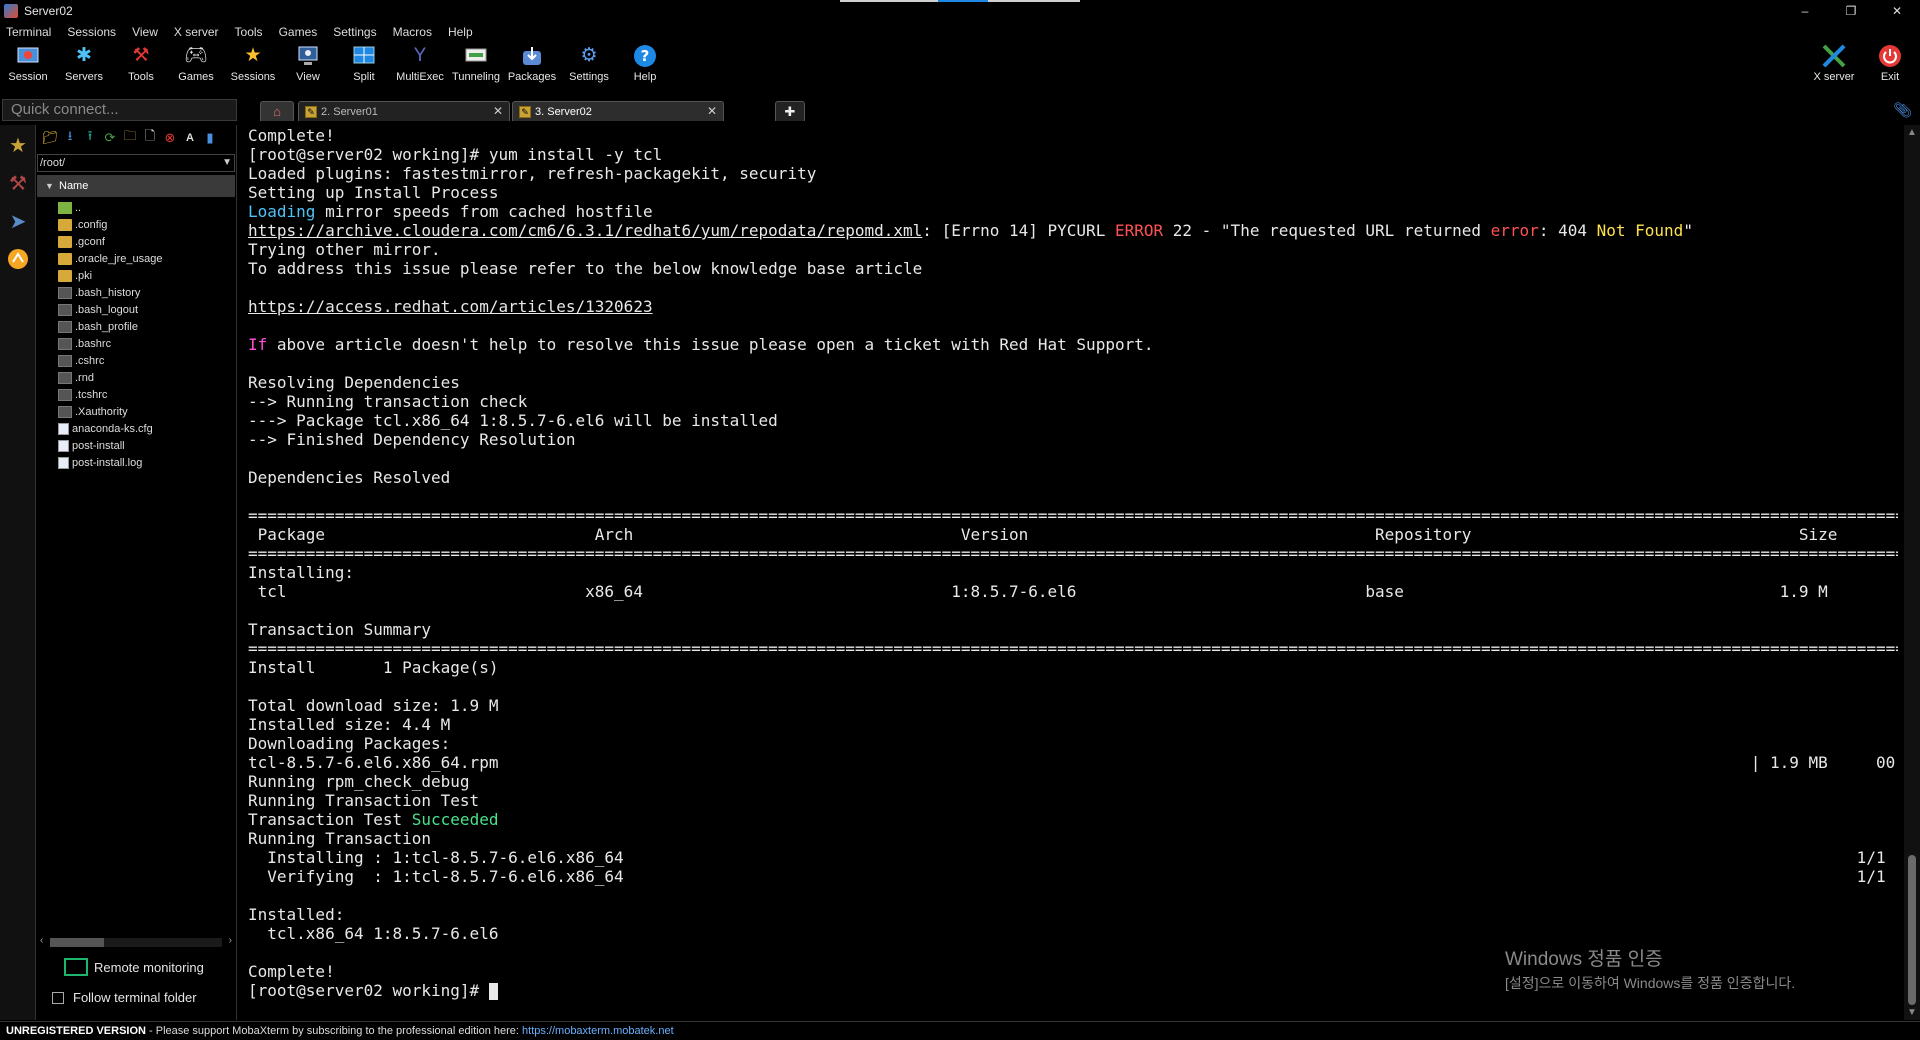  I want to click on sessions-button: ★ Sessions, so click(253, 67).